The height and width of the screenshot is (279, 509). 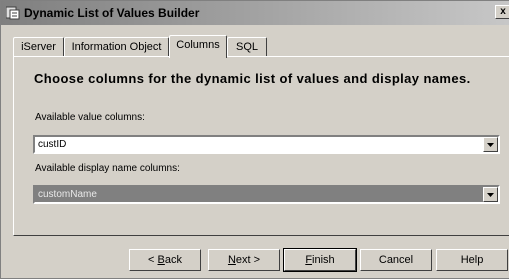 What do you see at coordinates (323, 260) in the screenshot?
I see `finish-button-suffix: inish` at bounding box center [323, 260].